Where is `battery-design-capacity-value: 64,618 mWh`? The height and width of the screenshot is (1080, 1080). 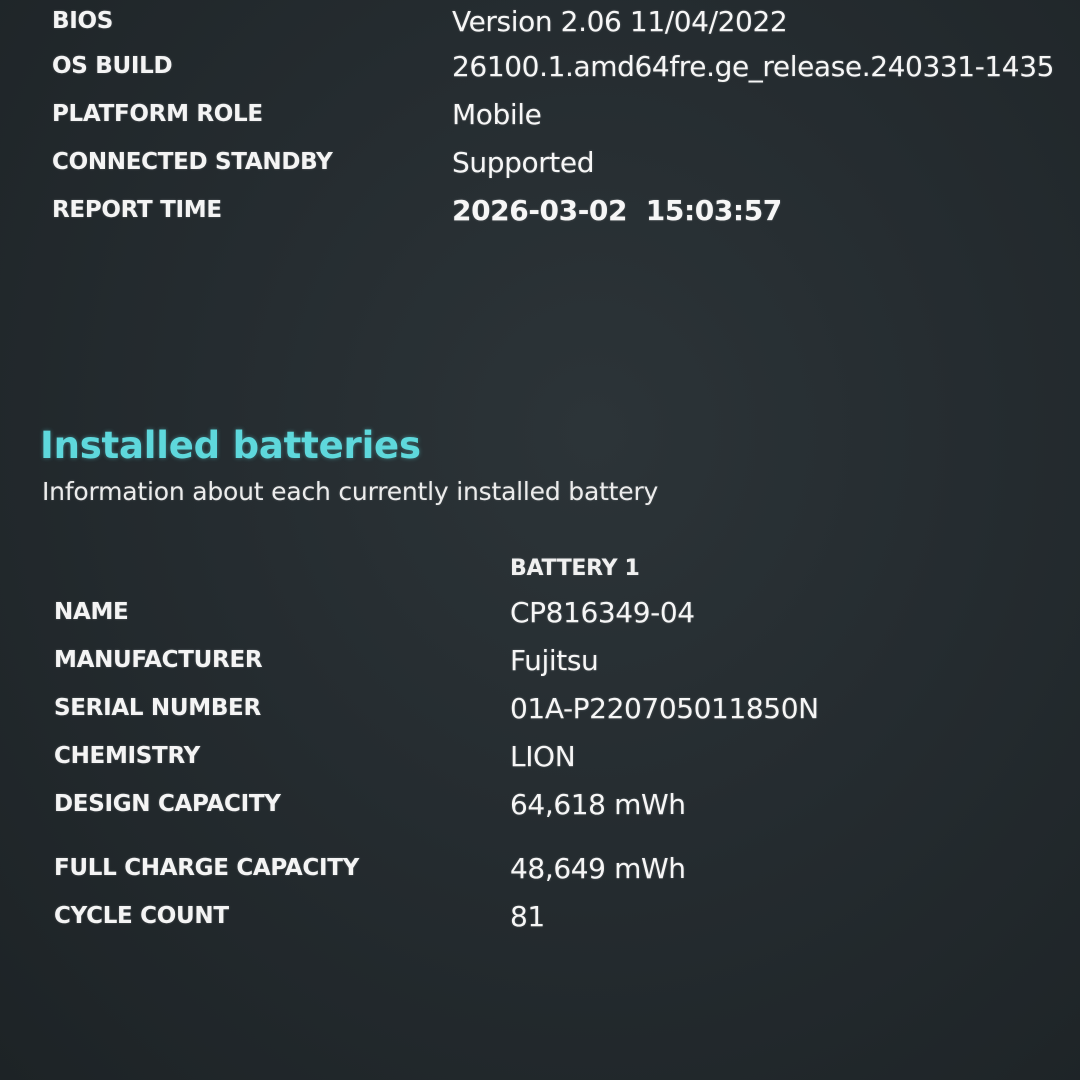 battery-design-capacity-value: 64,618 mWh is located at coordinates (598, 804).